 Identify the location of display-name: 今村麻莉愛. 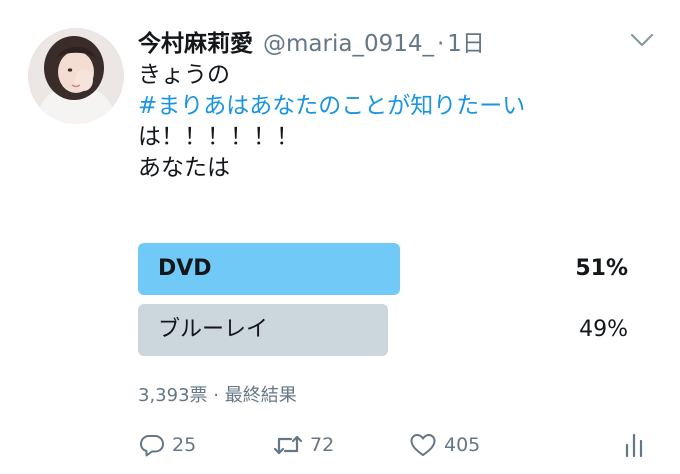
(195, 41).